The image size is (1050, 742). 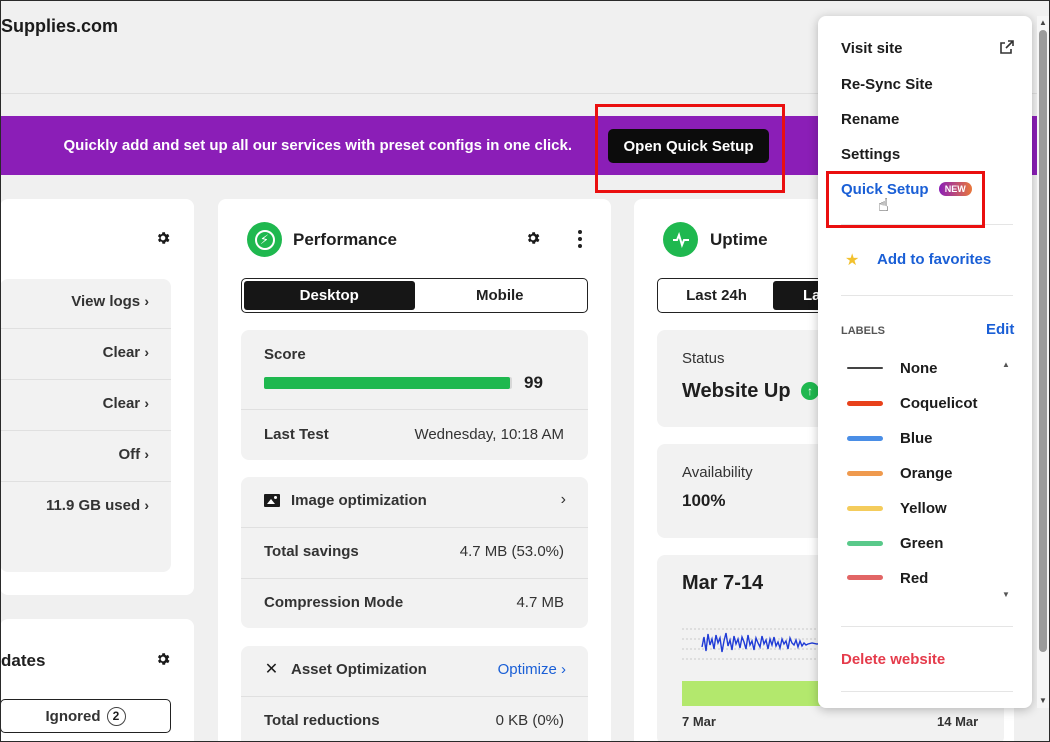 I want to click on off-link: Off ›, so click(x=133, y=454).